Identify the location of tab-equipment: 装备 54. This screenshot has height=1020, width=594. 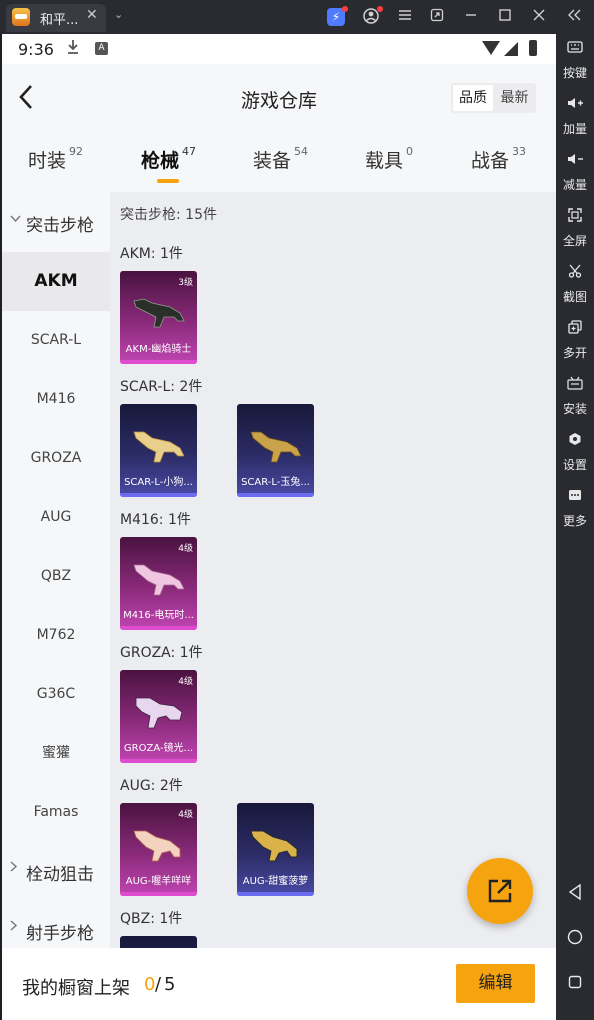
(281, 159).